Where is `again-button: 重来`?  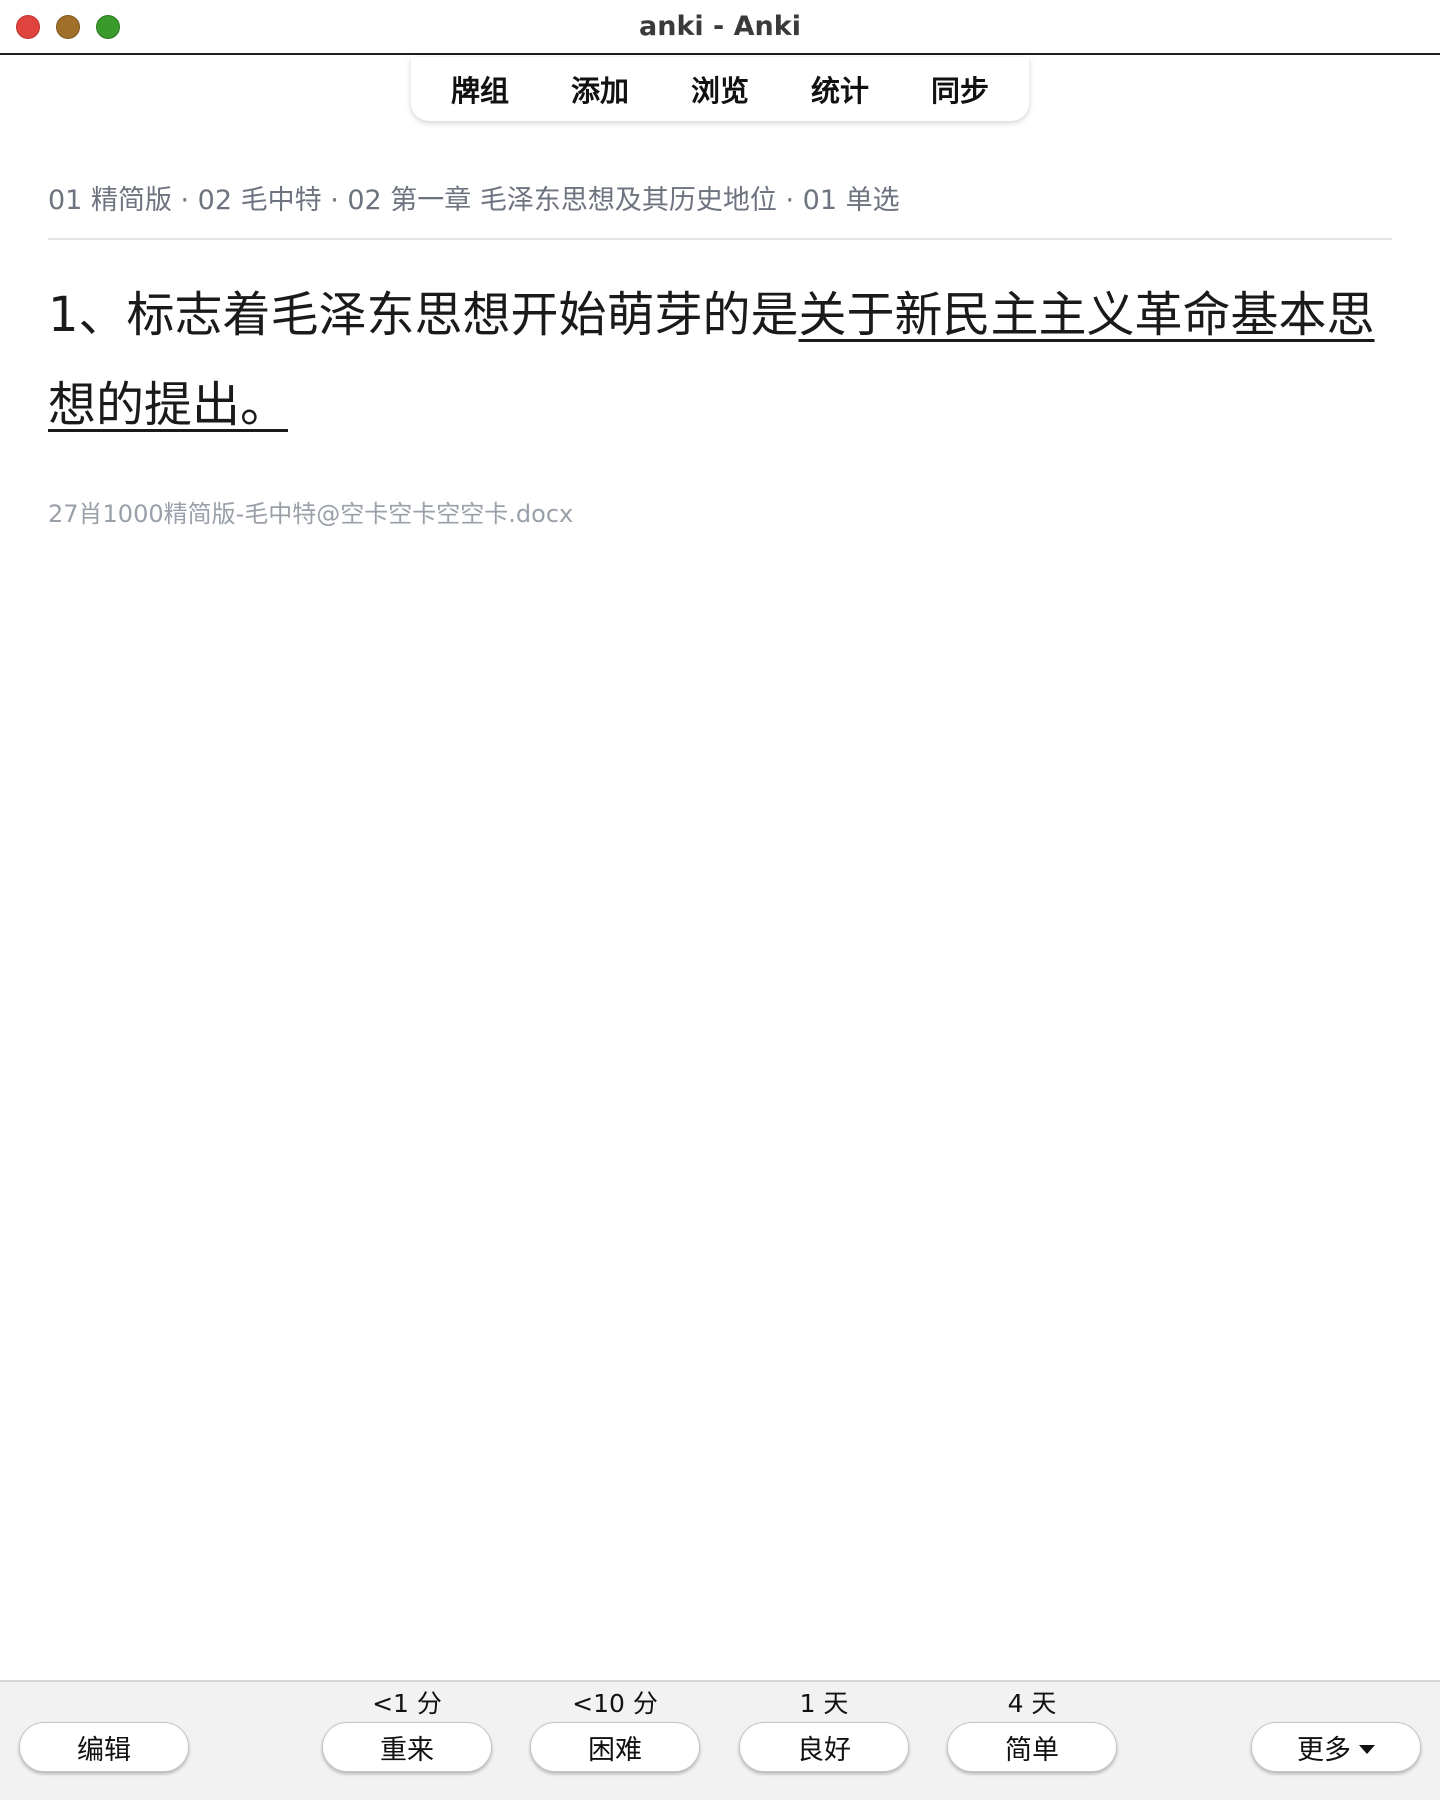 again-button: 重来 is located at coordinates (407, 1747).